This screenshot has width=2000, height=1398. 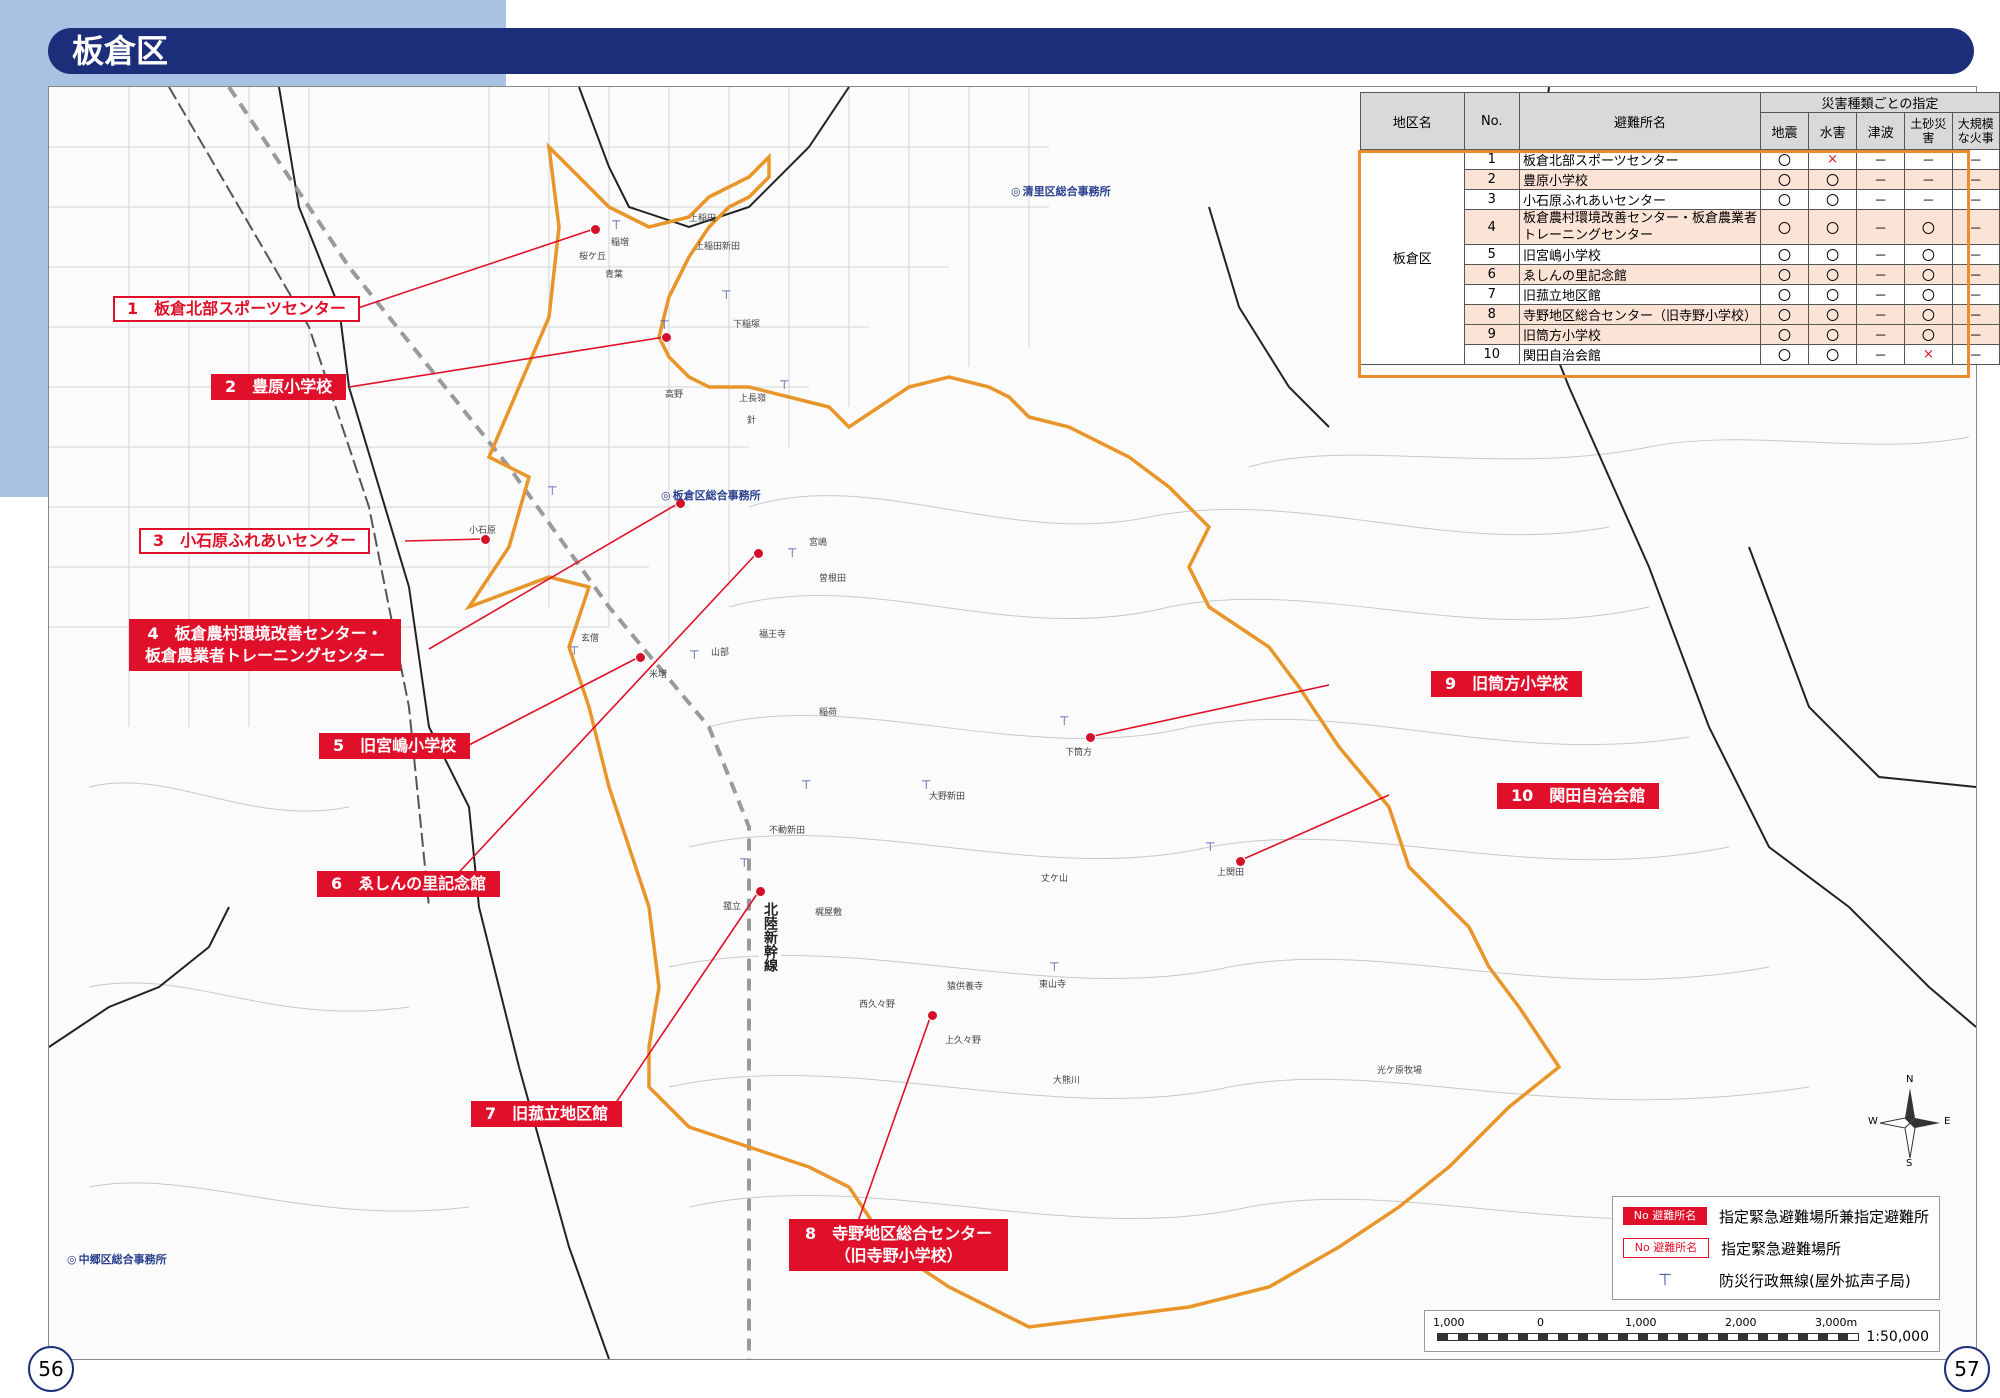 I want to click on shelter-label-2: 2 豊原小学校, so click(x=279, y=387).